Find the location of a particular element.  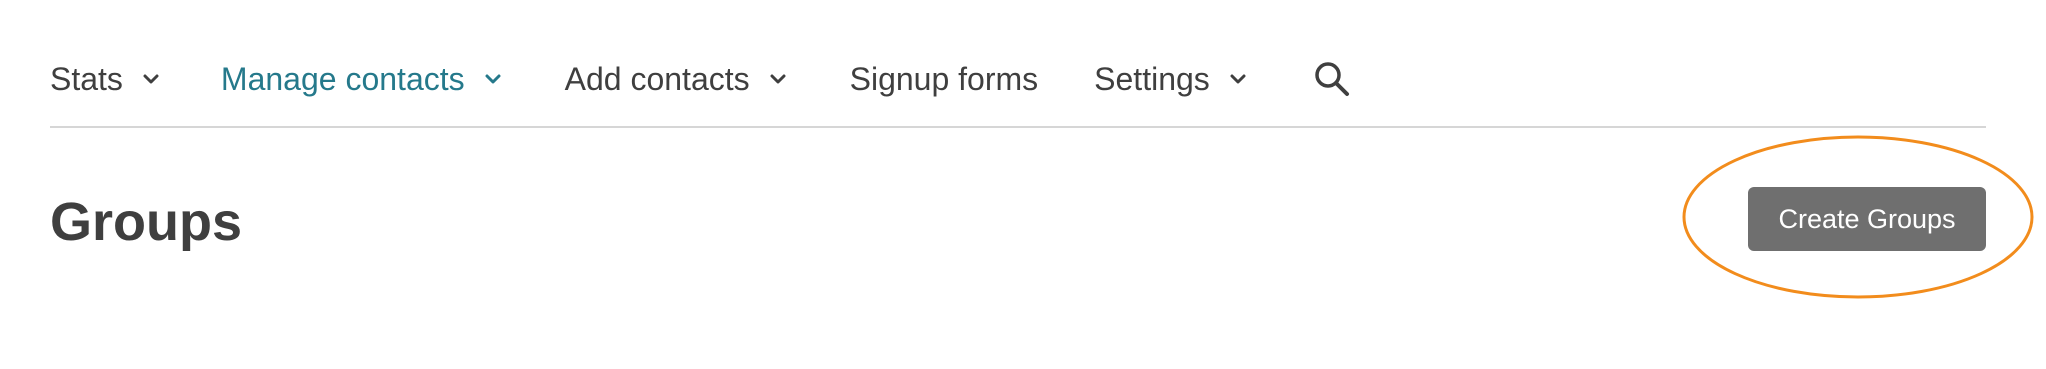

nav-item-label: Stats is located at coordinates (86, 79).